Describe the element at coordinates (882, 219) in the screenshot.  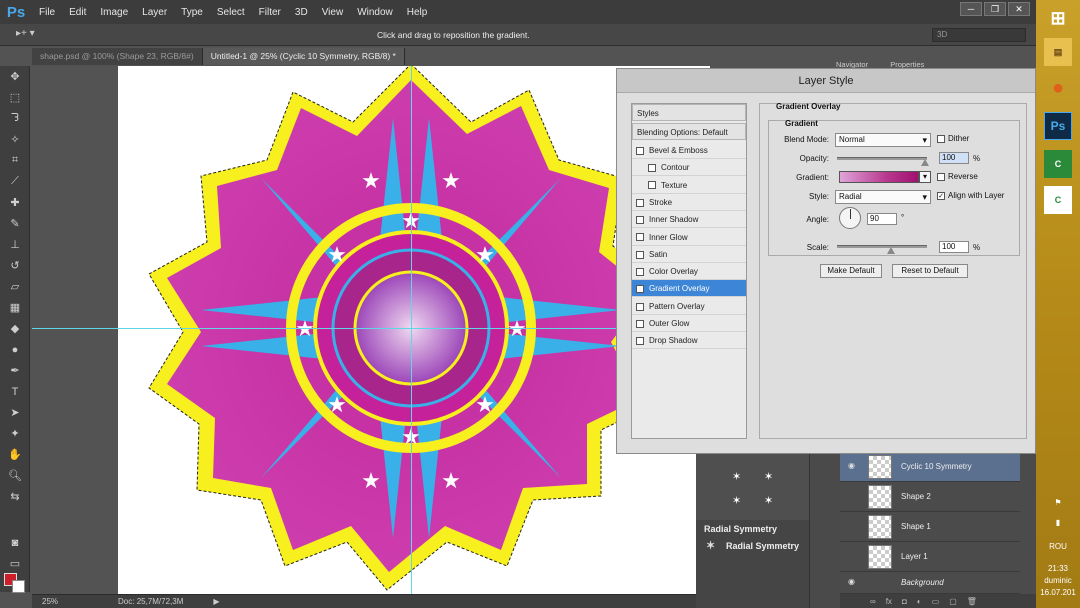
I see `angle-input: 90` at that location.